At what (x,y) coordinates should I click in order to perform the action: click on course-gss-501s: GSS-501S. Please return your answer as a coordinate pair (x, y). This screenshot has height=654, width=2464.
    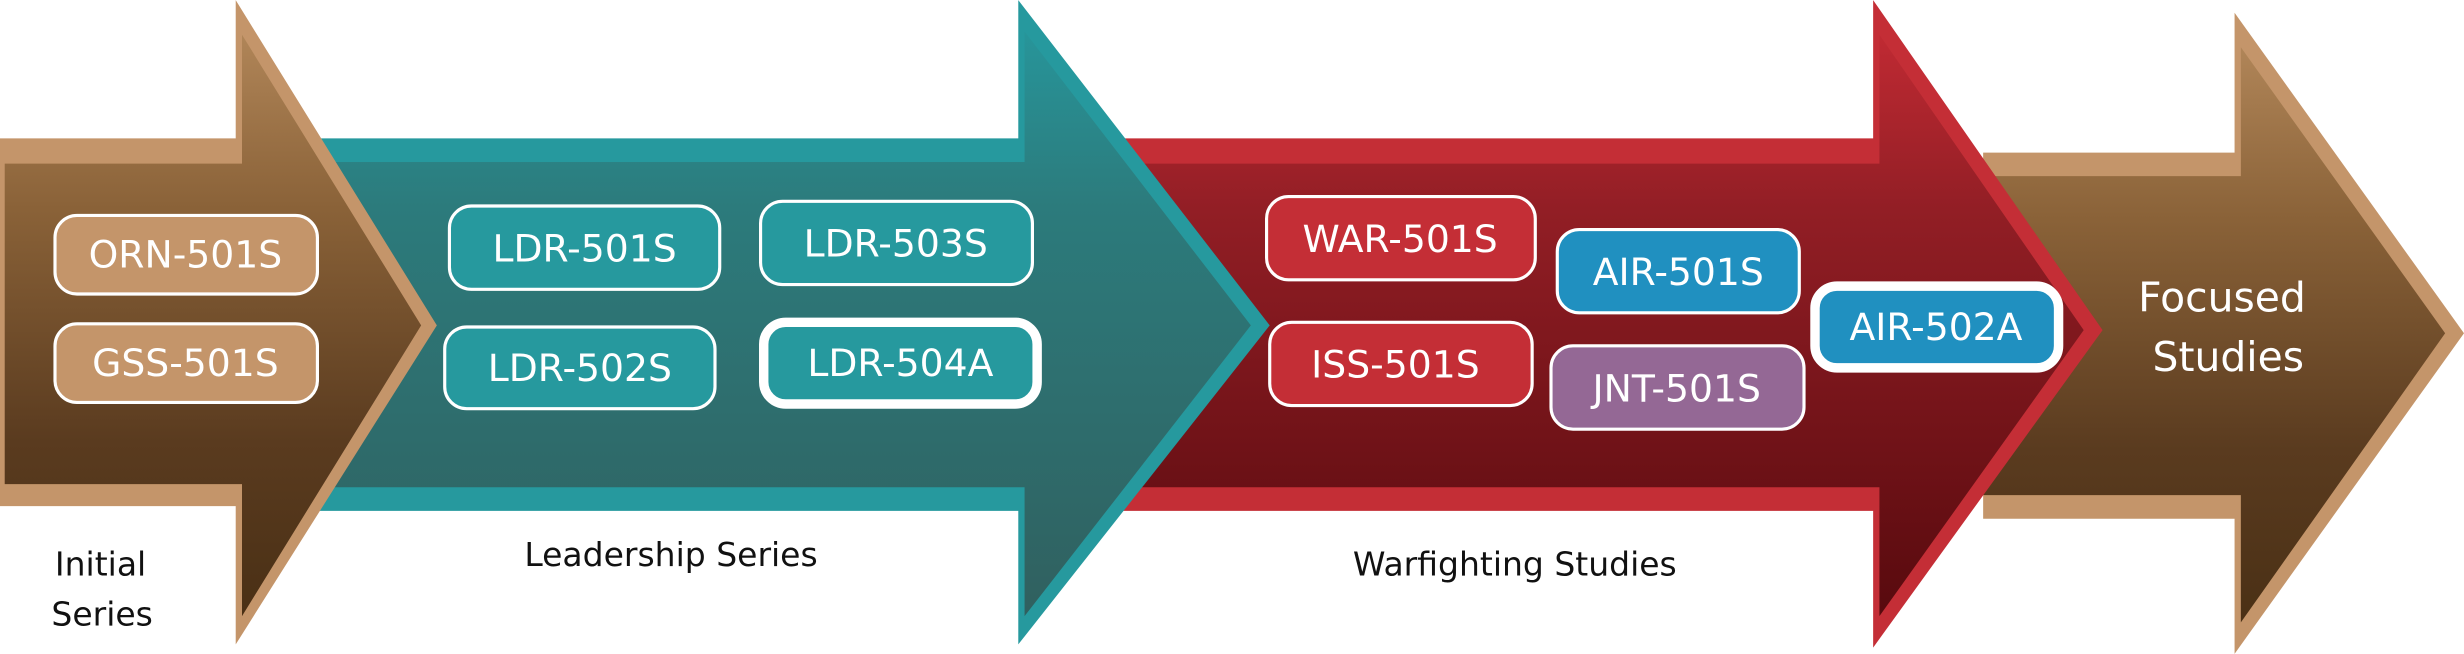
    Looking at the image, I should click on (186, 363).